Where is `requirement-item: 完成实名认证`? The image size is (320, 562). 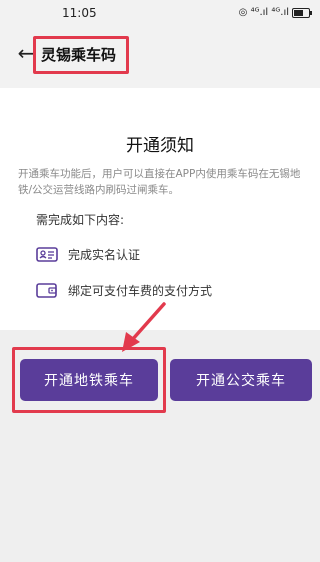 requirement-item: 完成实名认证 is located at coordinates (88, 254).